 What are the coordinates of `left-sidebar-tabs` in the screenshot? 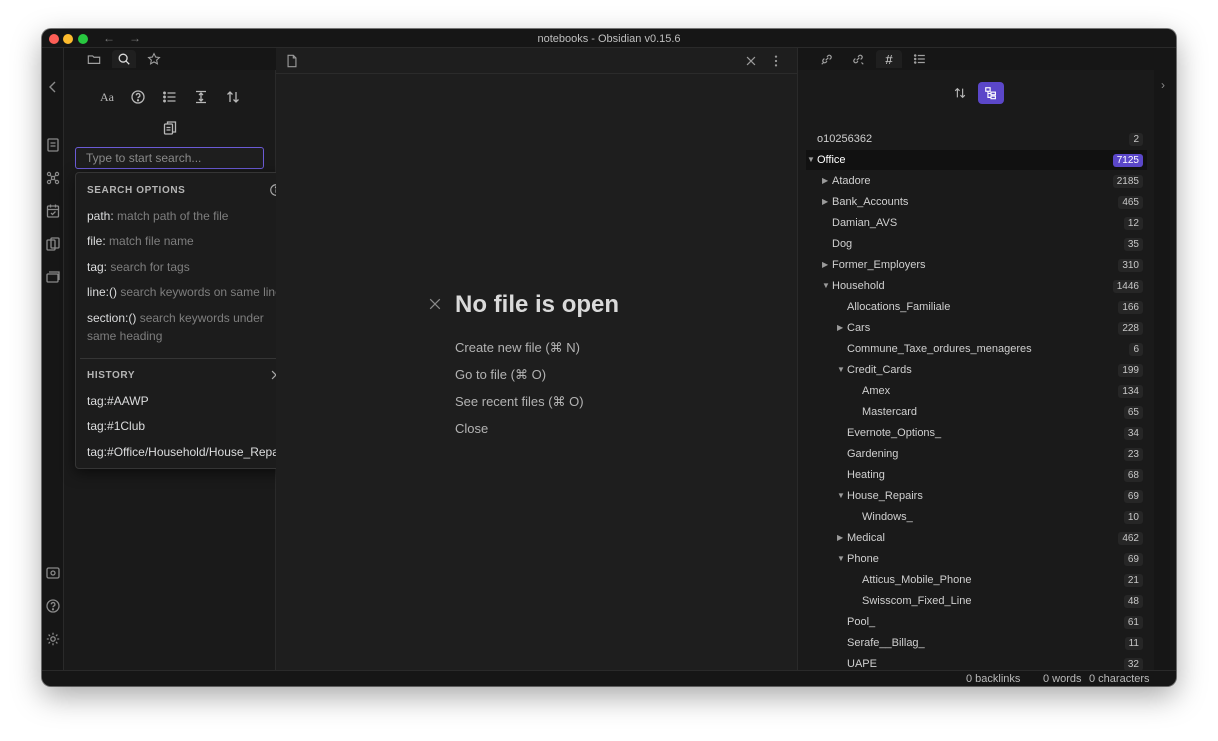 It's located at (170, 59).